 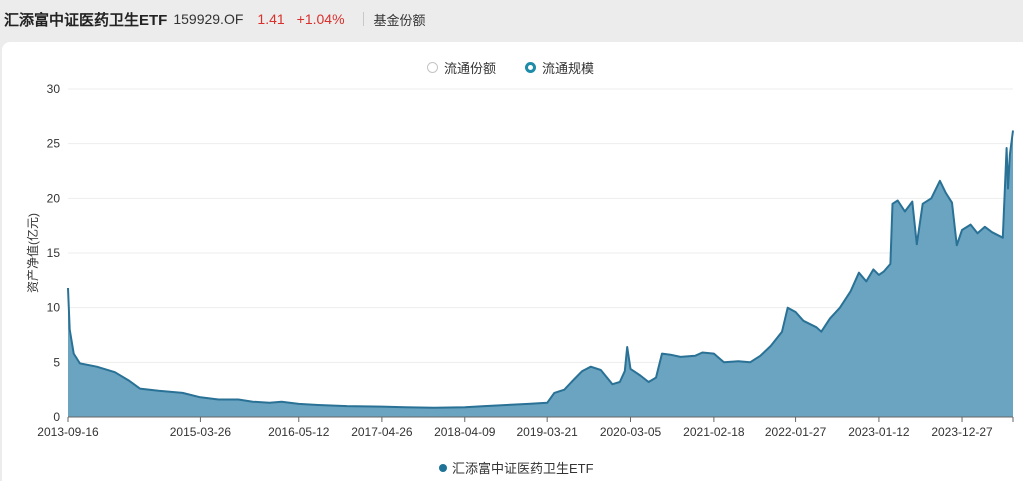 I want to click on legend-marker-icon, so click(x=443, y=467).